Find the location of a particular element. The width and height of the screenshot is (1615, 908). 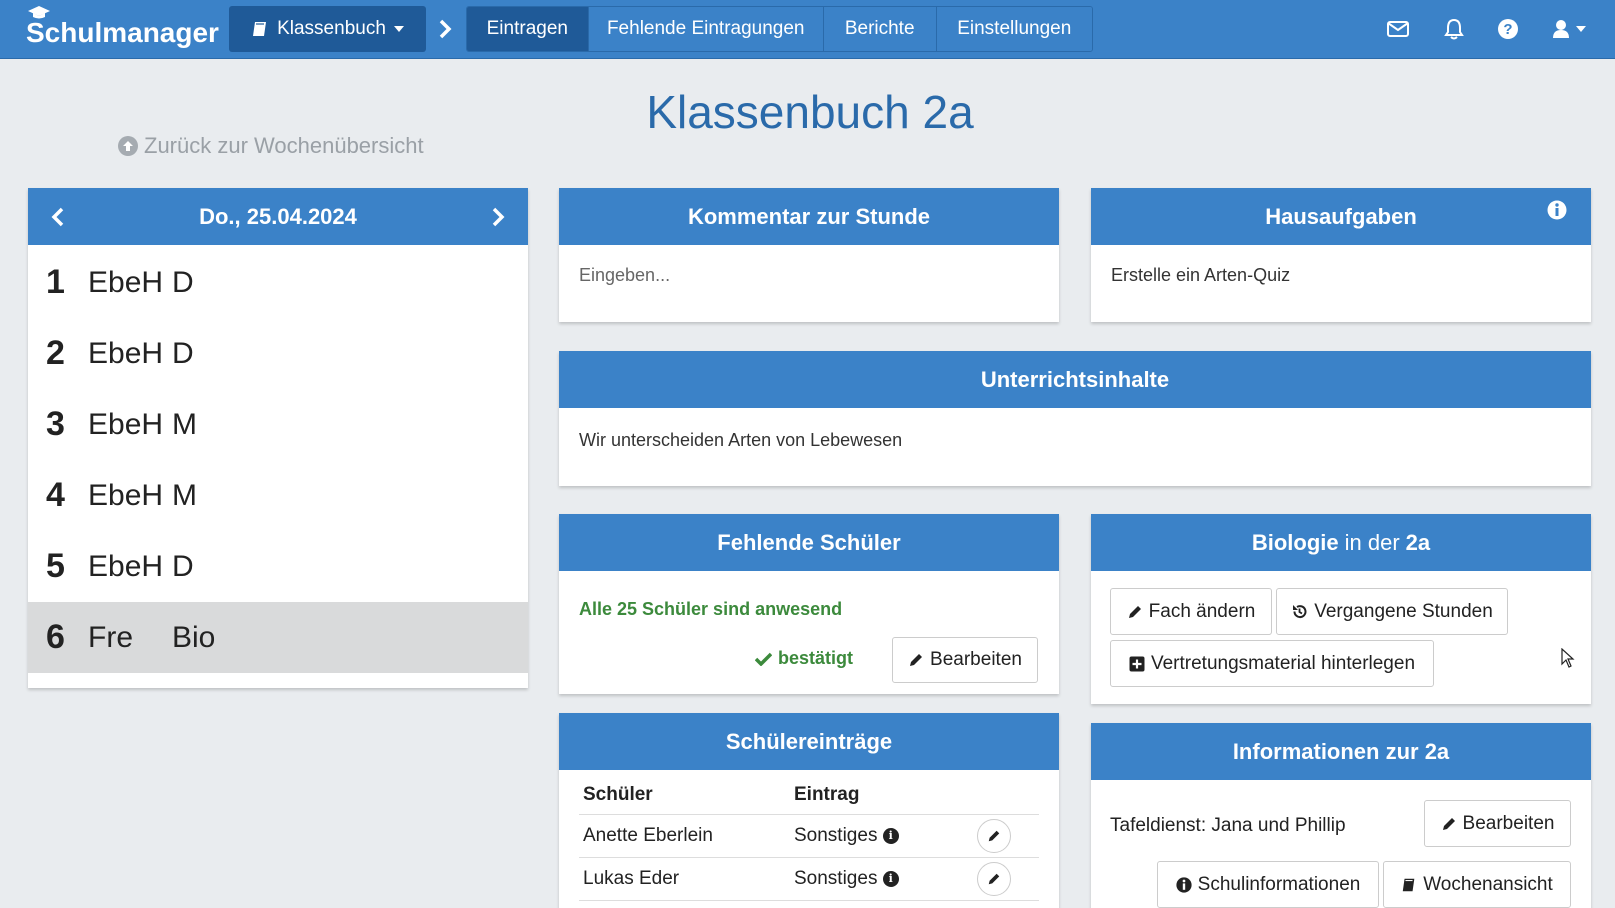

check-icon is located at coordinates (763, 659).